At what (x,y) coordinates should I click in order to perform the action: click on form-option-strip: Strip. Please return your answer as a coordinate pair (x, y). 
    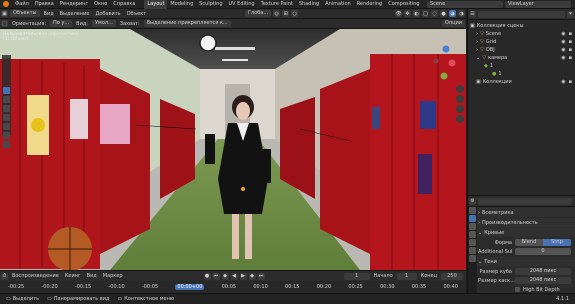
    Looking at the image, I should click on (557, 242).